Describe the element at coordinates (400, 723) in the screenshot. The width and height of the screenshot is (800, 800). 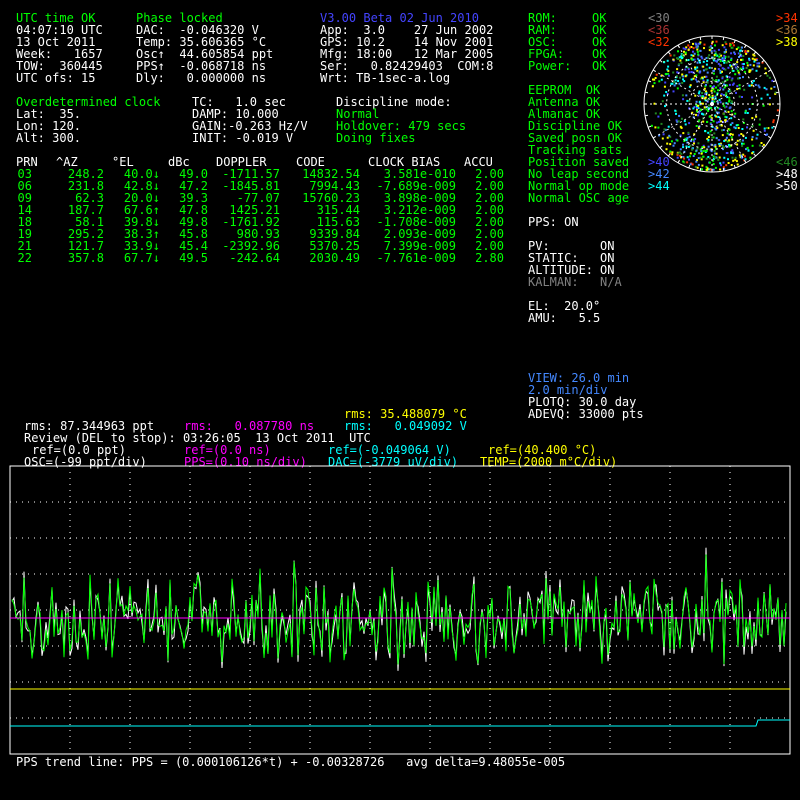
I see `dac-trace` at that location.